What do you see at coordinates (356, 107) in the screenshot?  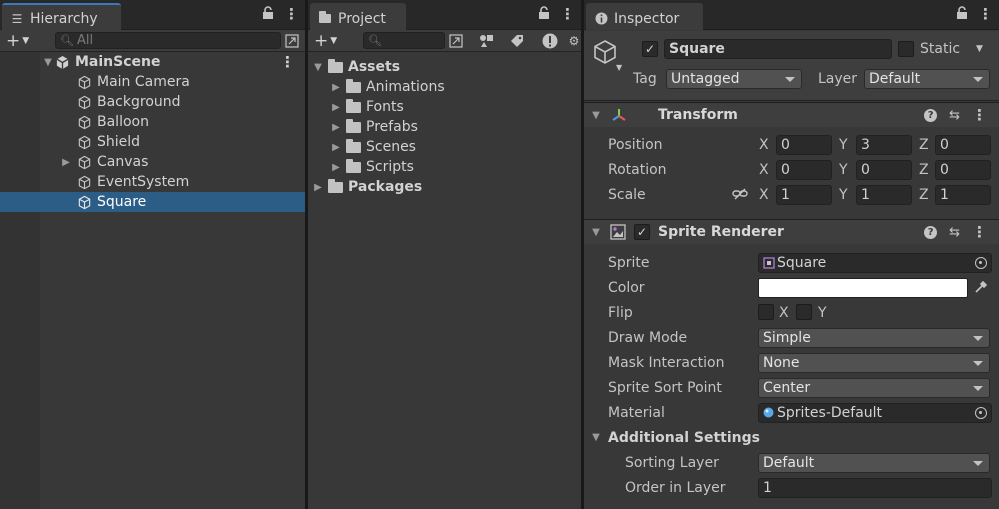 I see `folder-row: ▶ Fonts` at bounding box center [356, 107].